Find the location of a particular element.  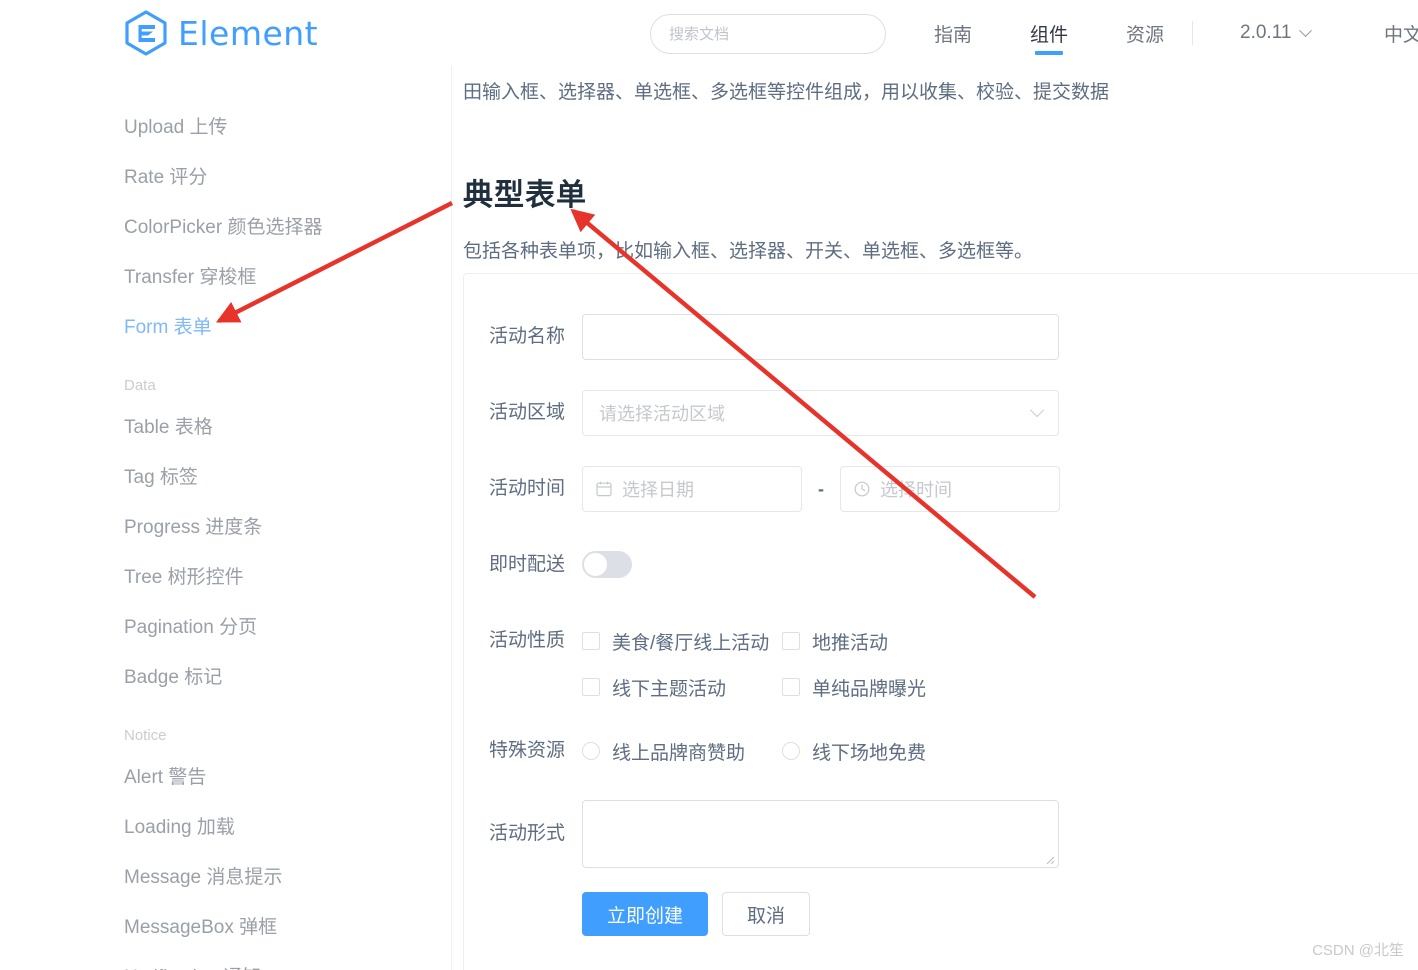

sidebar-item-progress: Progress 进度条 is located at coordinates (225, 525).